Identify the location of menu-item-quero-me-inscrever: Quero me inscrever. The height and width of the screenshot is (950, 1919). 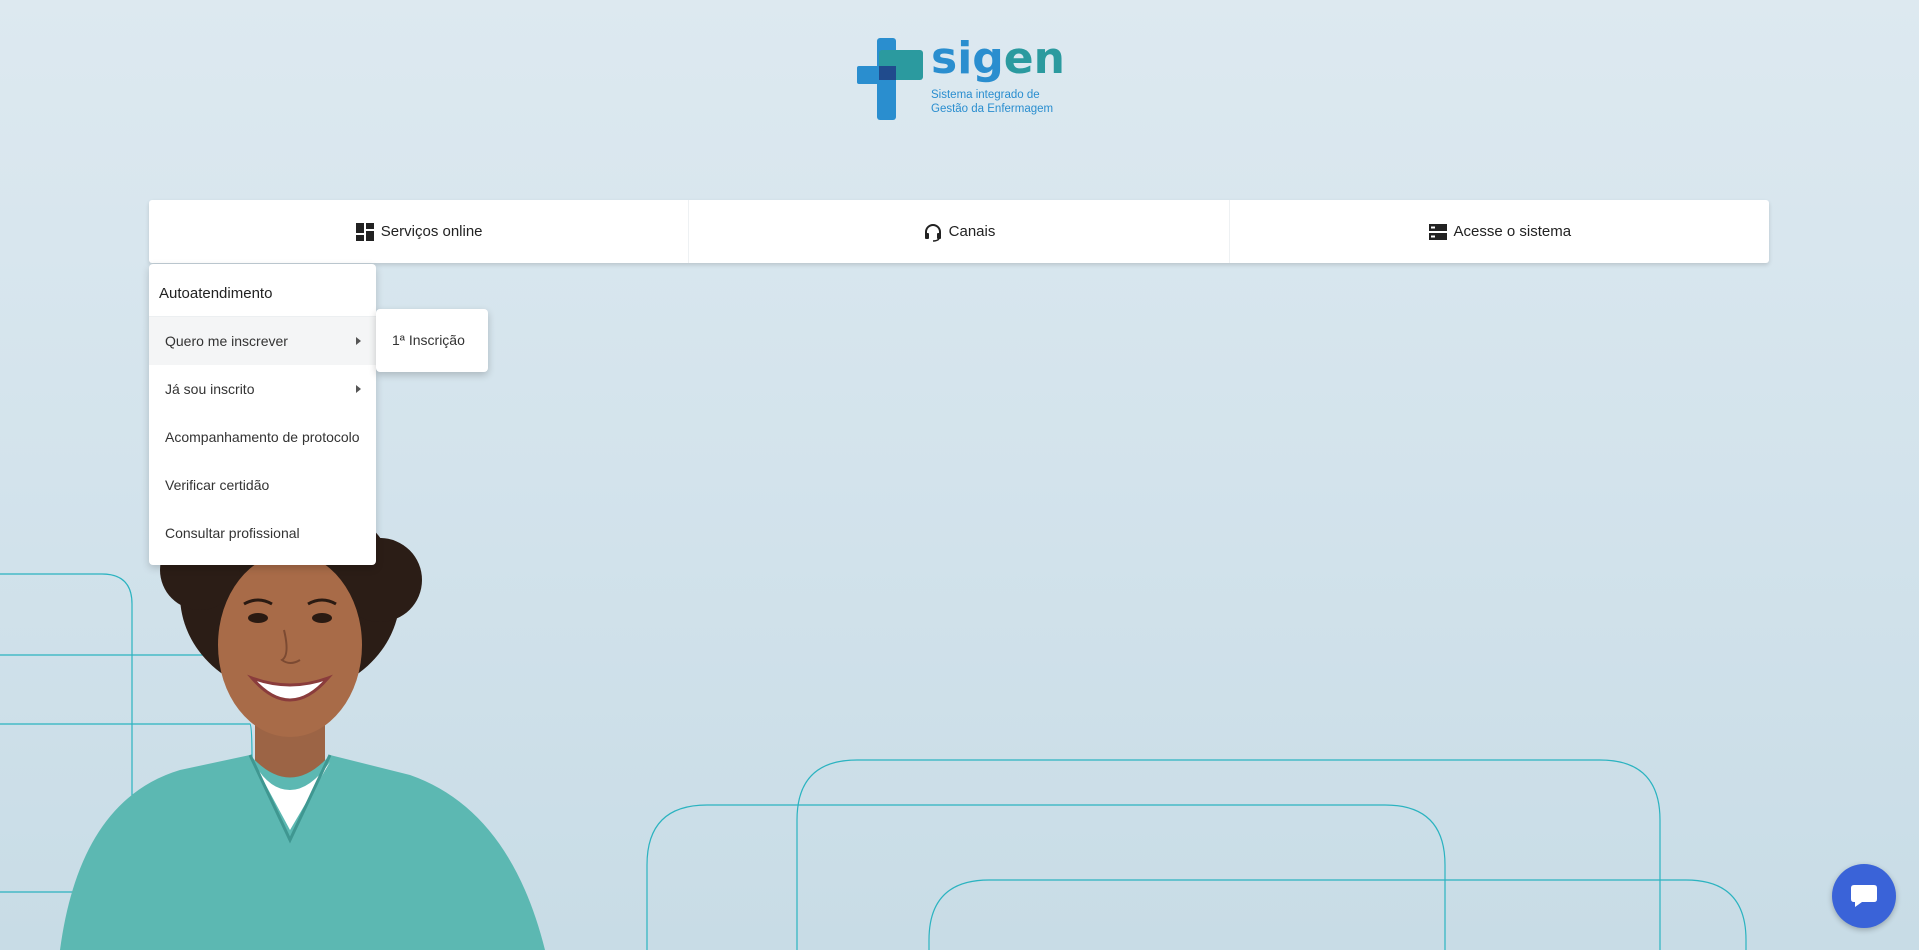
(262, 341).